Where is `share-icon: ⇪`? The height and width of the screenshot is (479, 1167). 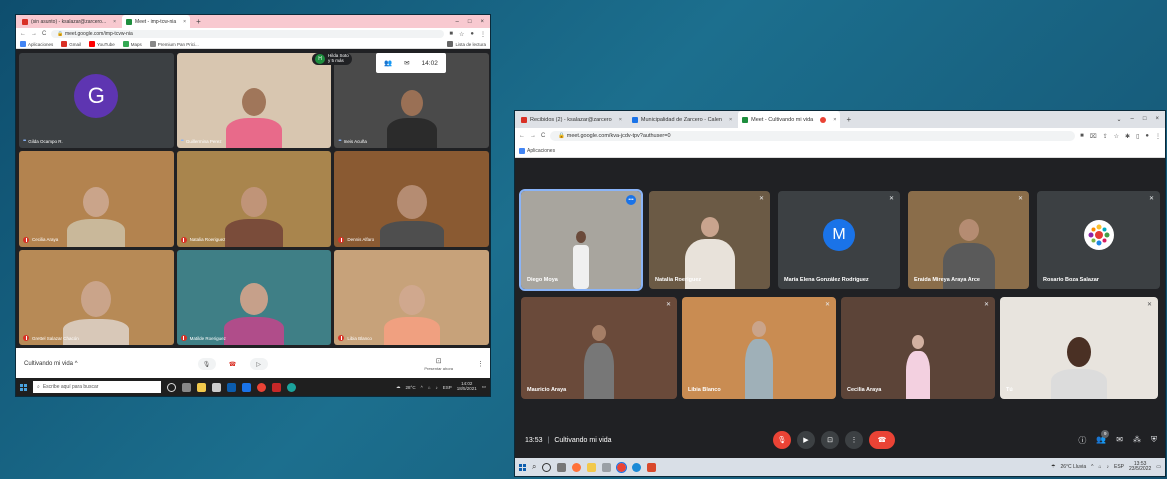
share-icon: ⇪ is located at coordinates (1105, 136).